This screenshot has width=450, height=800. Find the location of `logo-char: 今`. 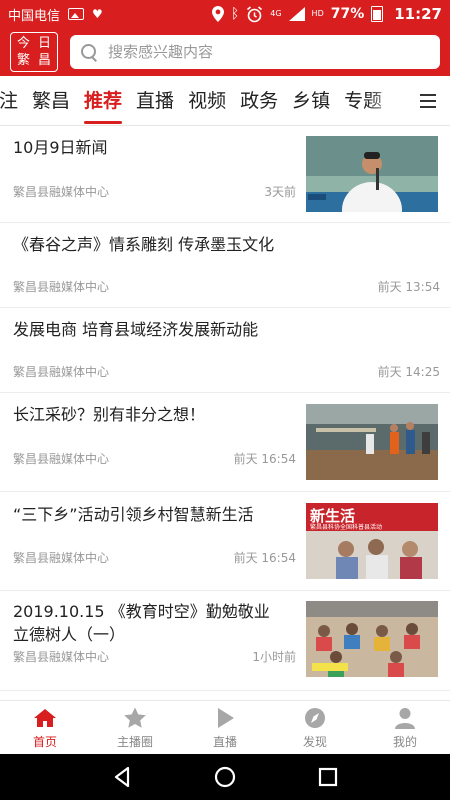

logo-char: 今 is located at coordinates (23, 43).